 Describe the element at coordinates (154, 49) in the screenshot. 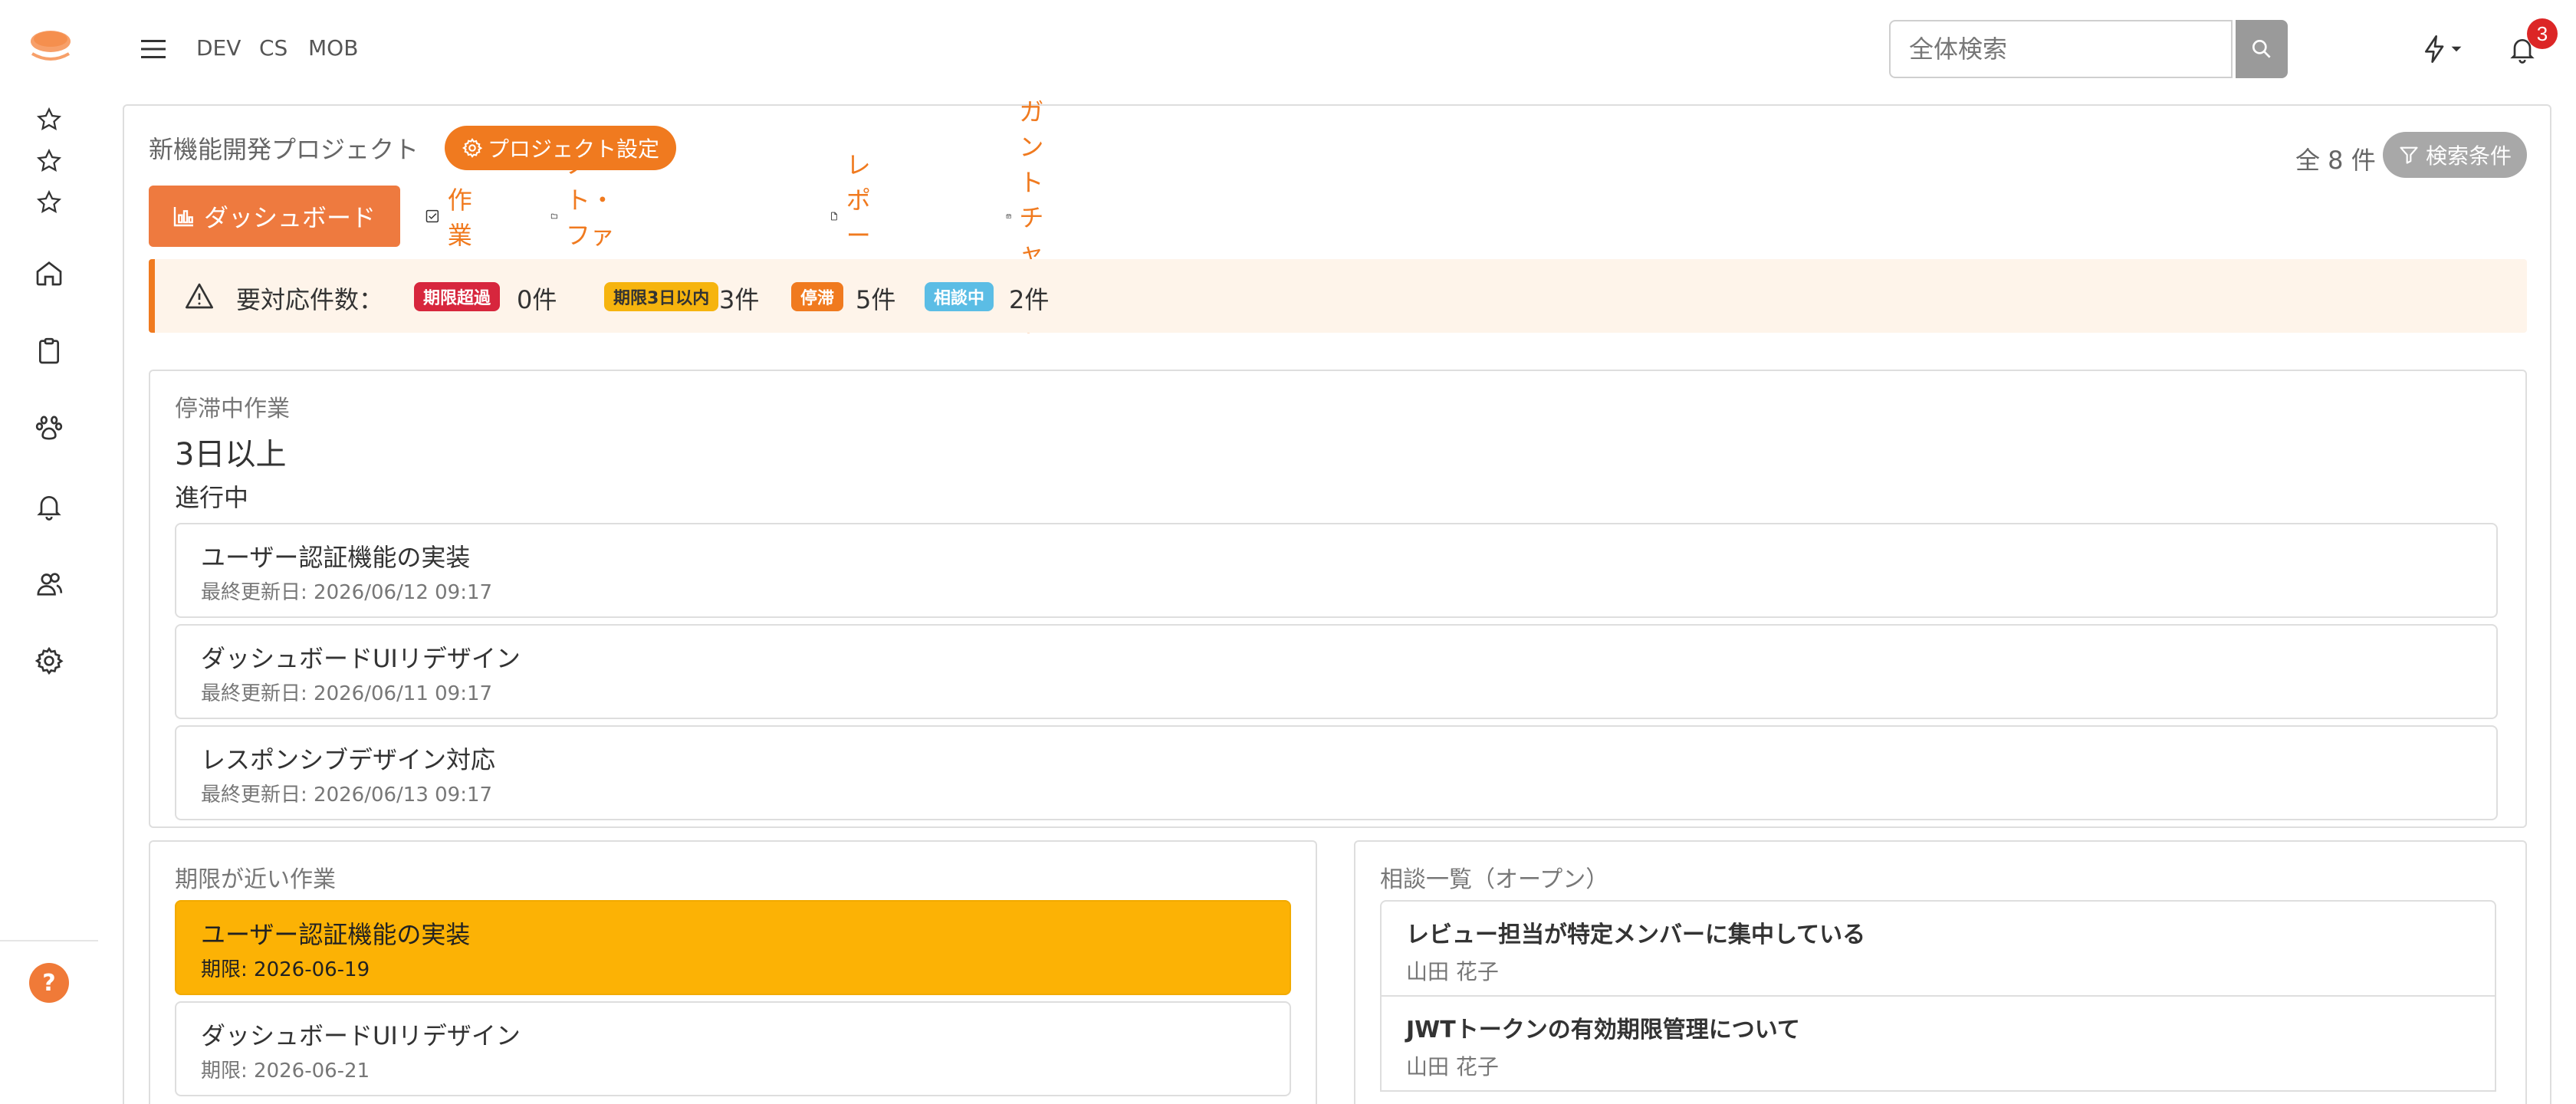

I see `menu-icon` at that location.